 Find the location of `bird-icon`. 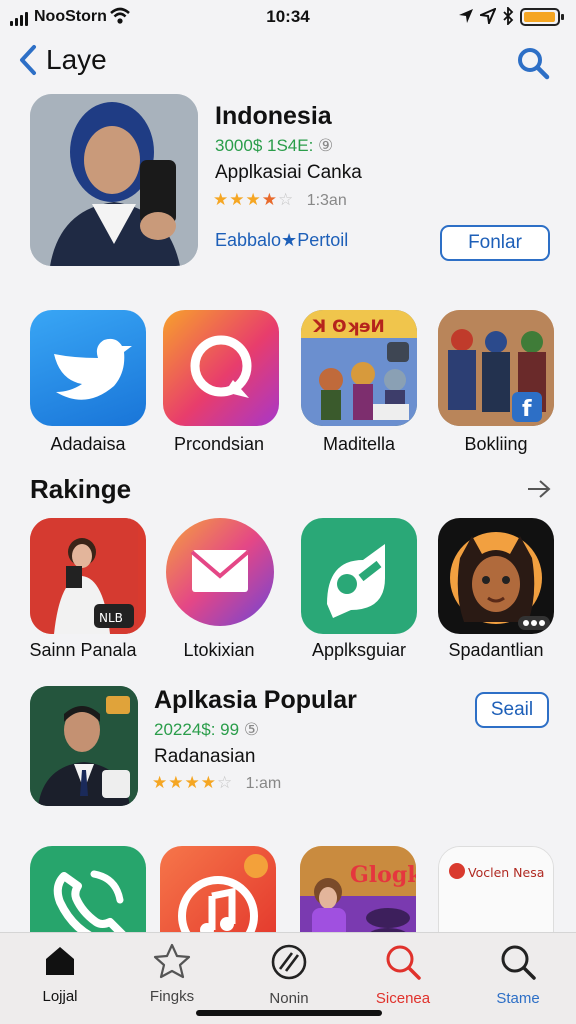

bird-icon is located at coordinates (93, 369).